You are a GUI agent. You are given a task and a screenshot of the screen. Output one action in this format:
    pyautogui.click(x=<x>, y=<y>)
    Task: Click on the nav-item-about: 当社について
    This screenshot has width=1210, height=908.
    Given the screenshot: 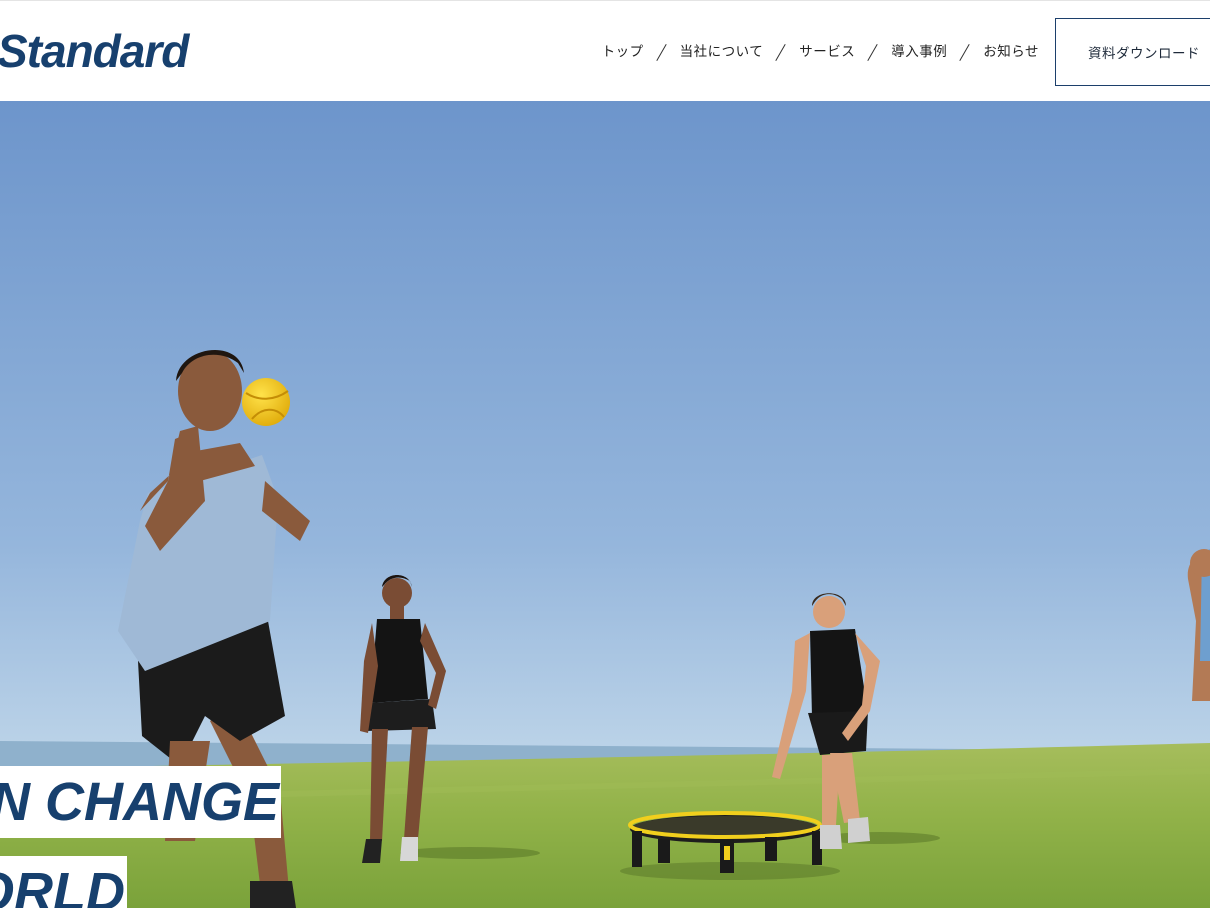 What is the action you would take?
    pyautogui.click(x=722, y=52)
    